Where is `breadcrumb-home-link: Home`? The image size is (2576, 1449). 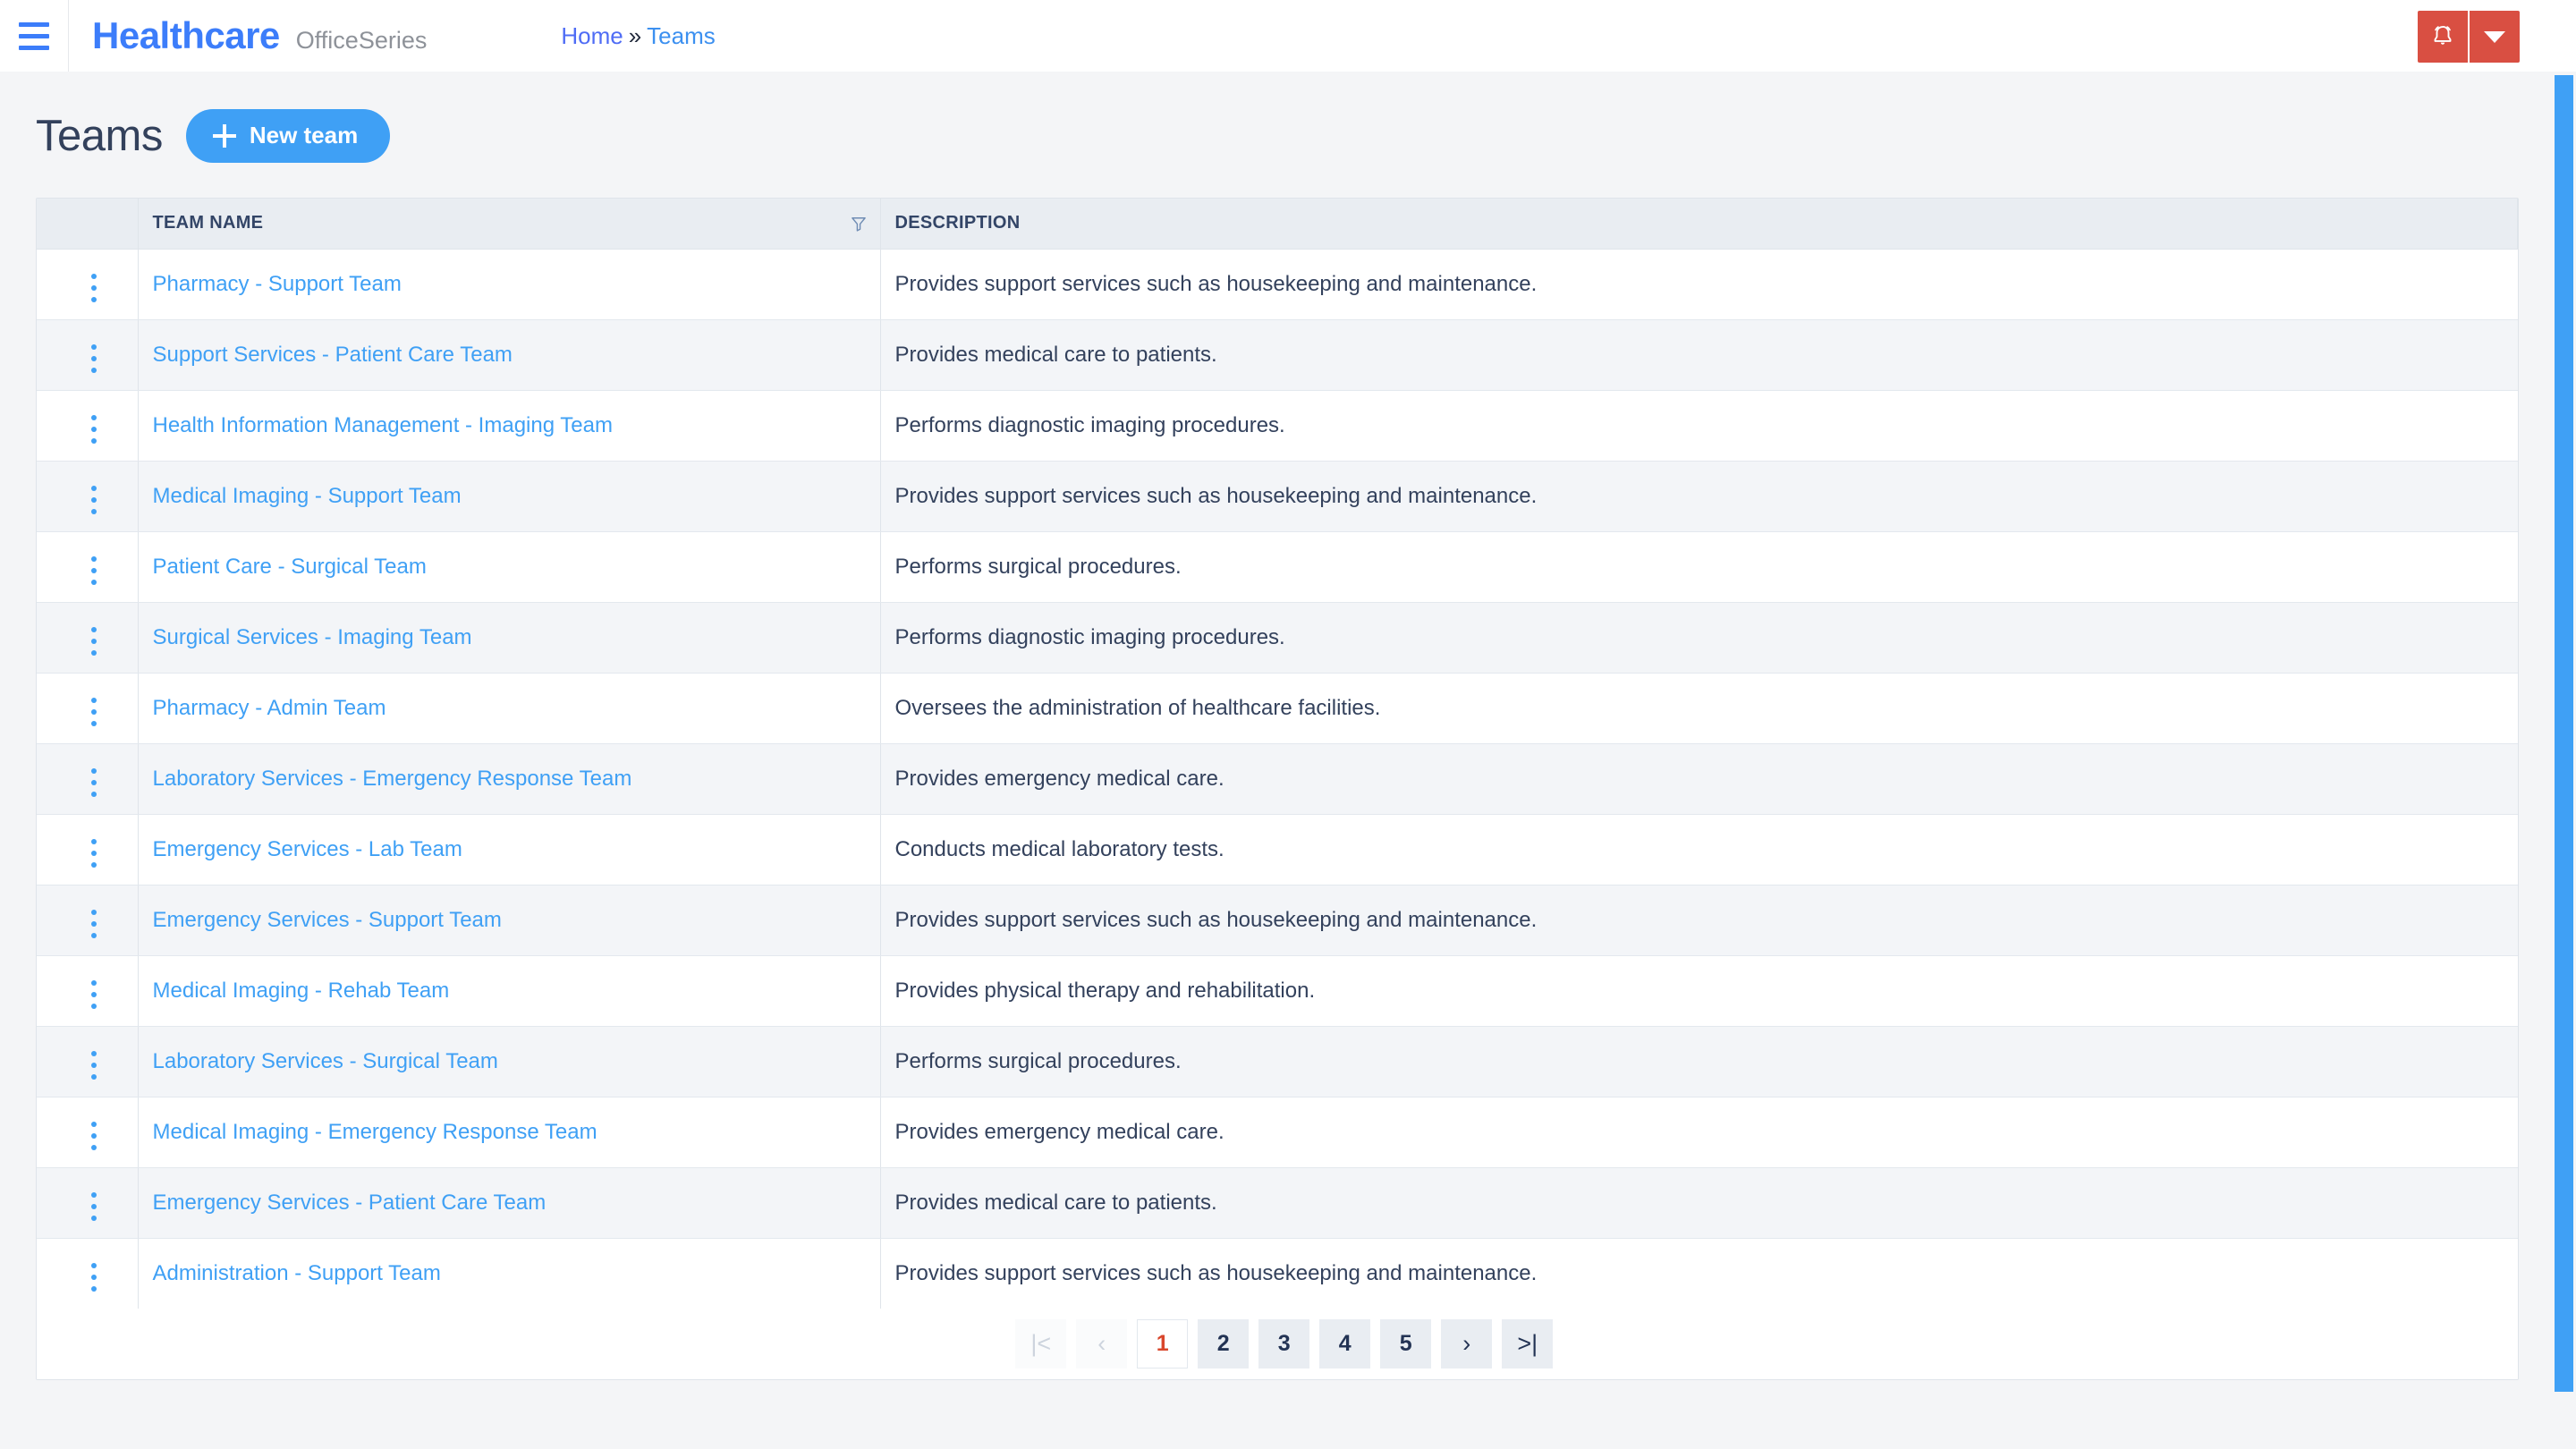
breadcrumb-home-link: Home is located at coordinates (592, 36).